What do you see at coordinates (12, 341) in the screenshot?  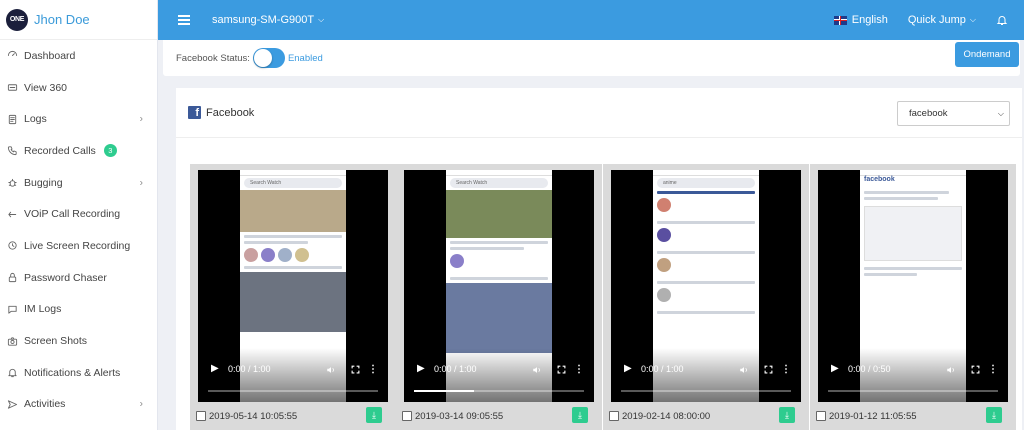 I see `camera-icon` at bounding box center [12, 341].